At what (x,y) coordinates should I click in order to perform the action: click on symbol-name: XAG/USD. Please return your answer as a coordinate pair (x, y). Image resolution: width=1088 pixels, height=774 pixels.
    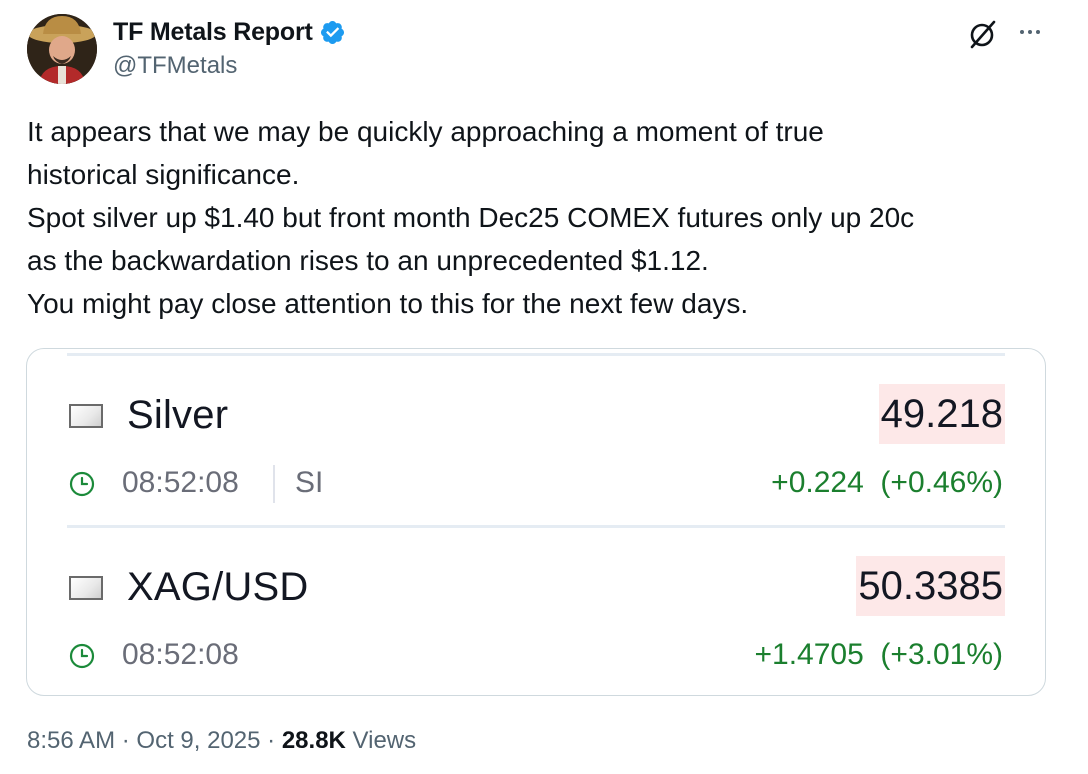
    Looking at the image, I should click on (218, 587).